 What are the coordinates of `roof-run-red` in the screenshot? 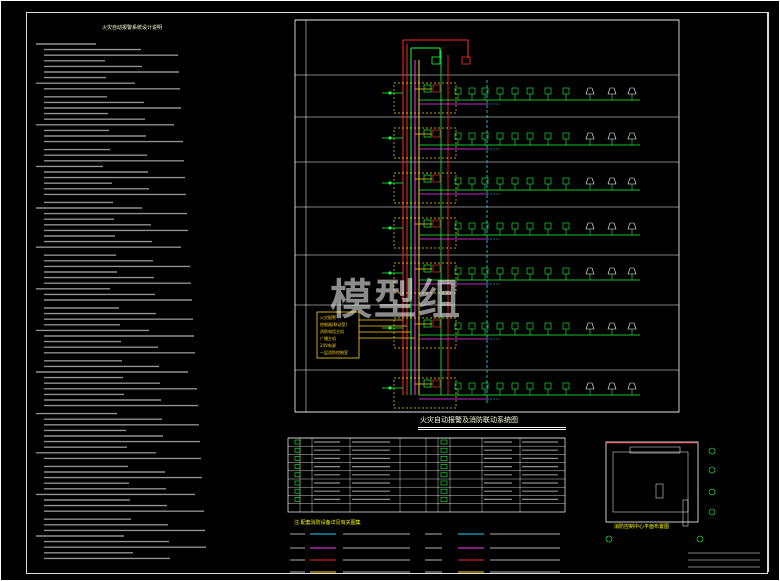 It's located at (436, 48).